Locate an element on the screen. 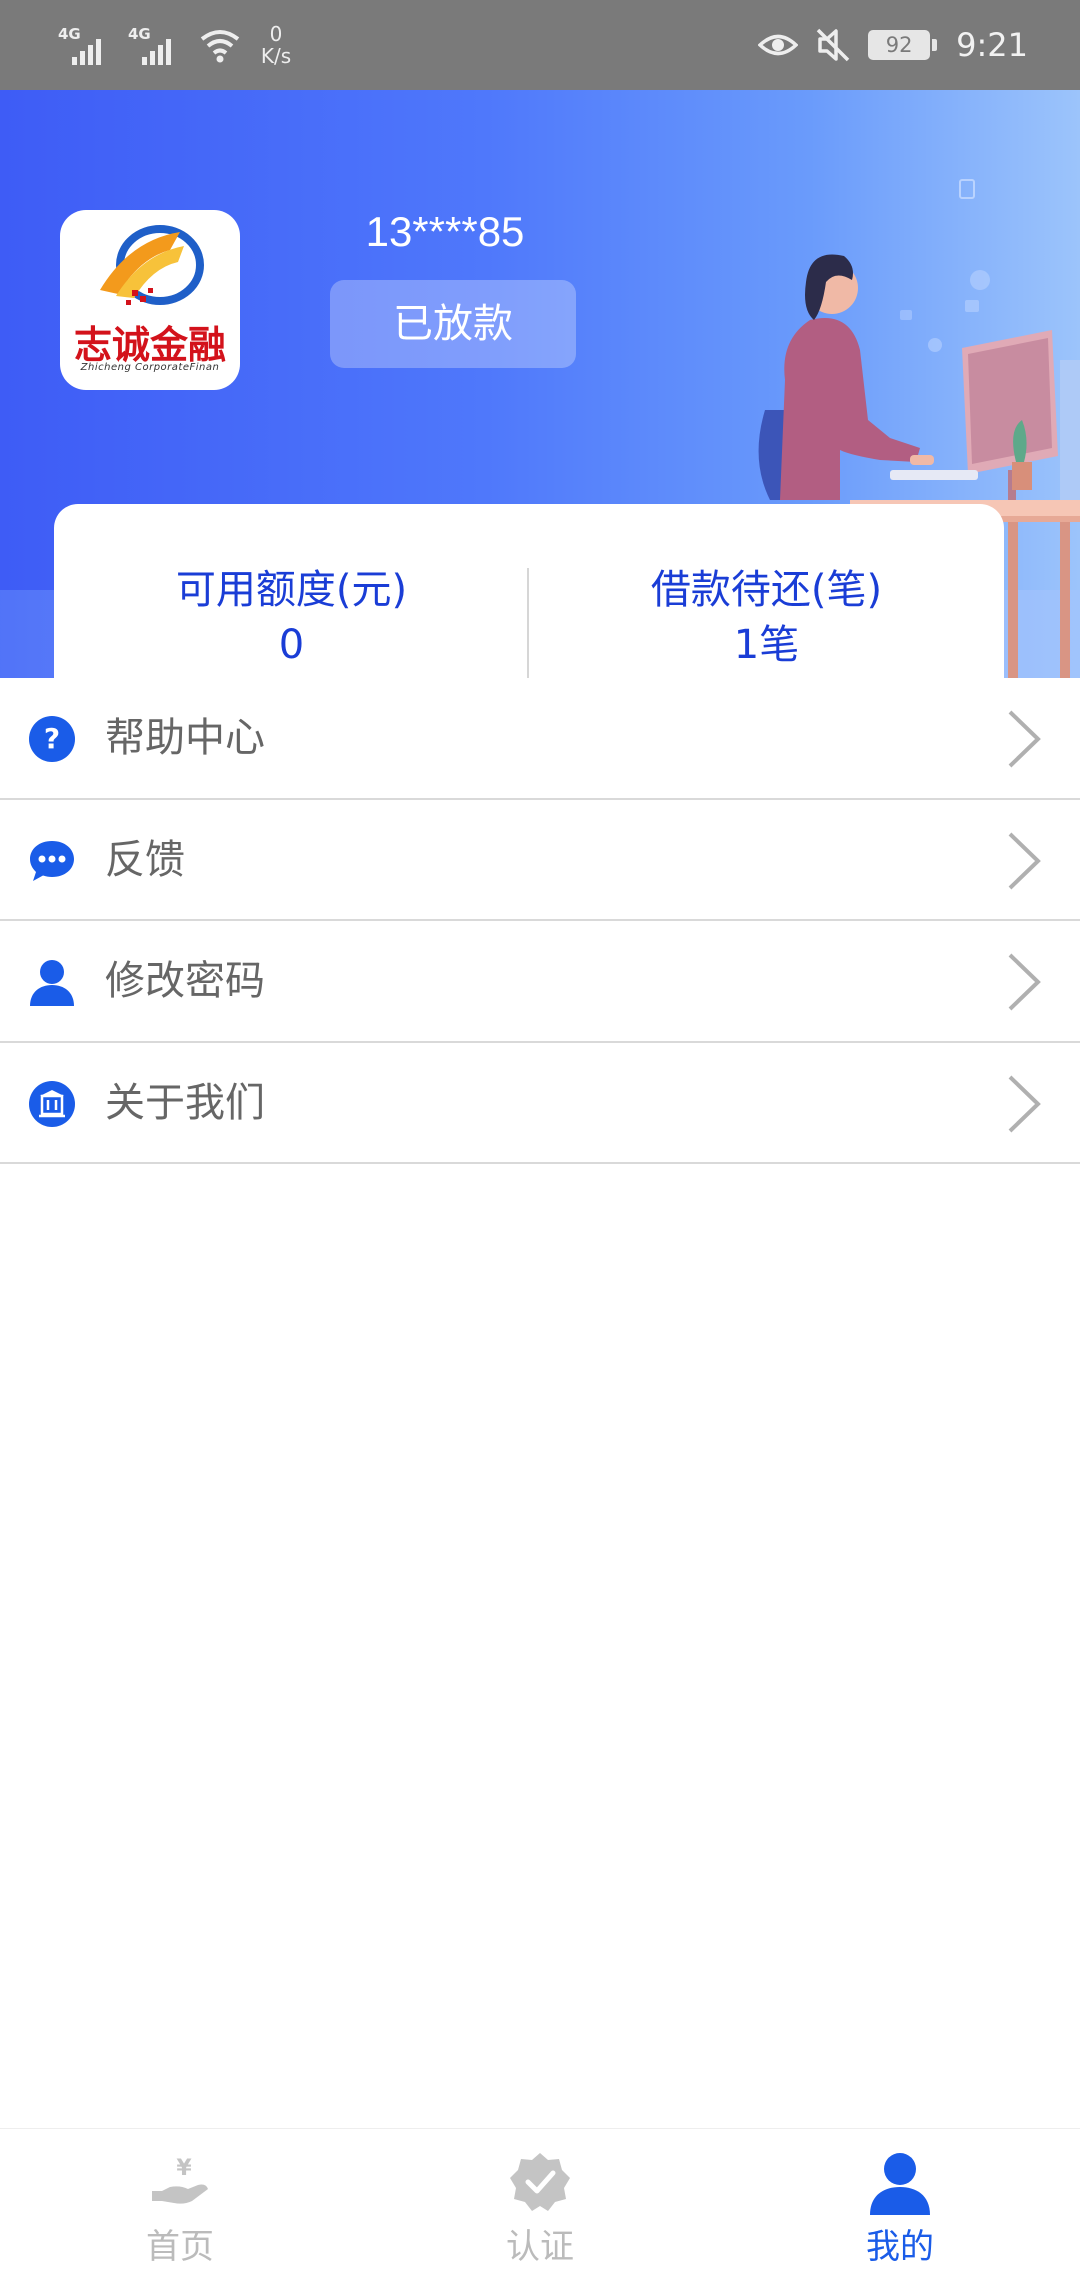  menu-item-help-center: ? 帮助中心 is located at coordinates (540, 739).